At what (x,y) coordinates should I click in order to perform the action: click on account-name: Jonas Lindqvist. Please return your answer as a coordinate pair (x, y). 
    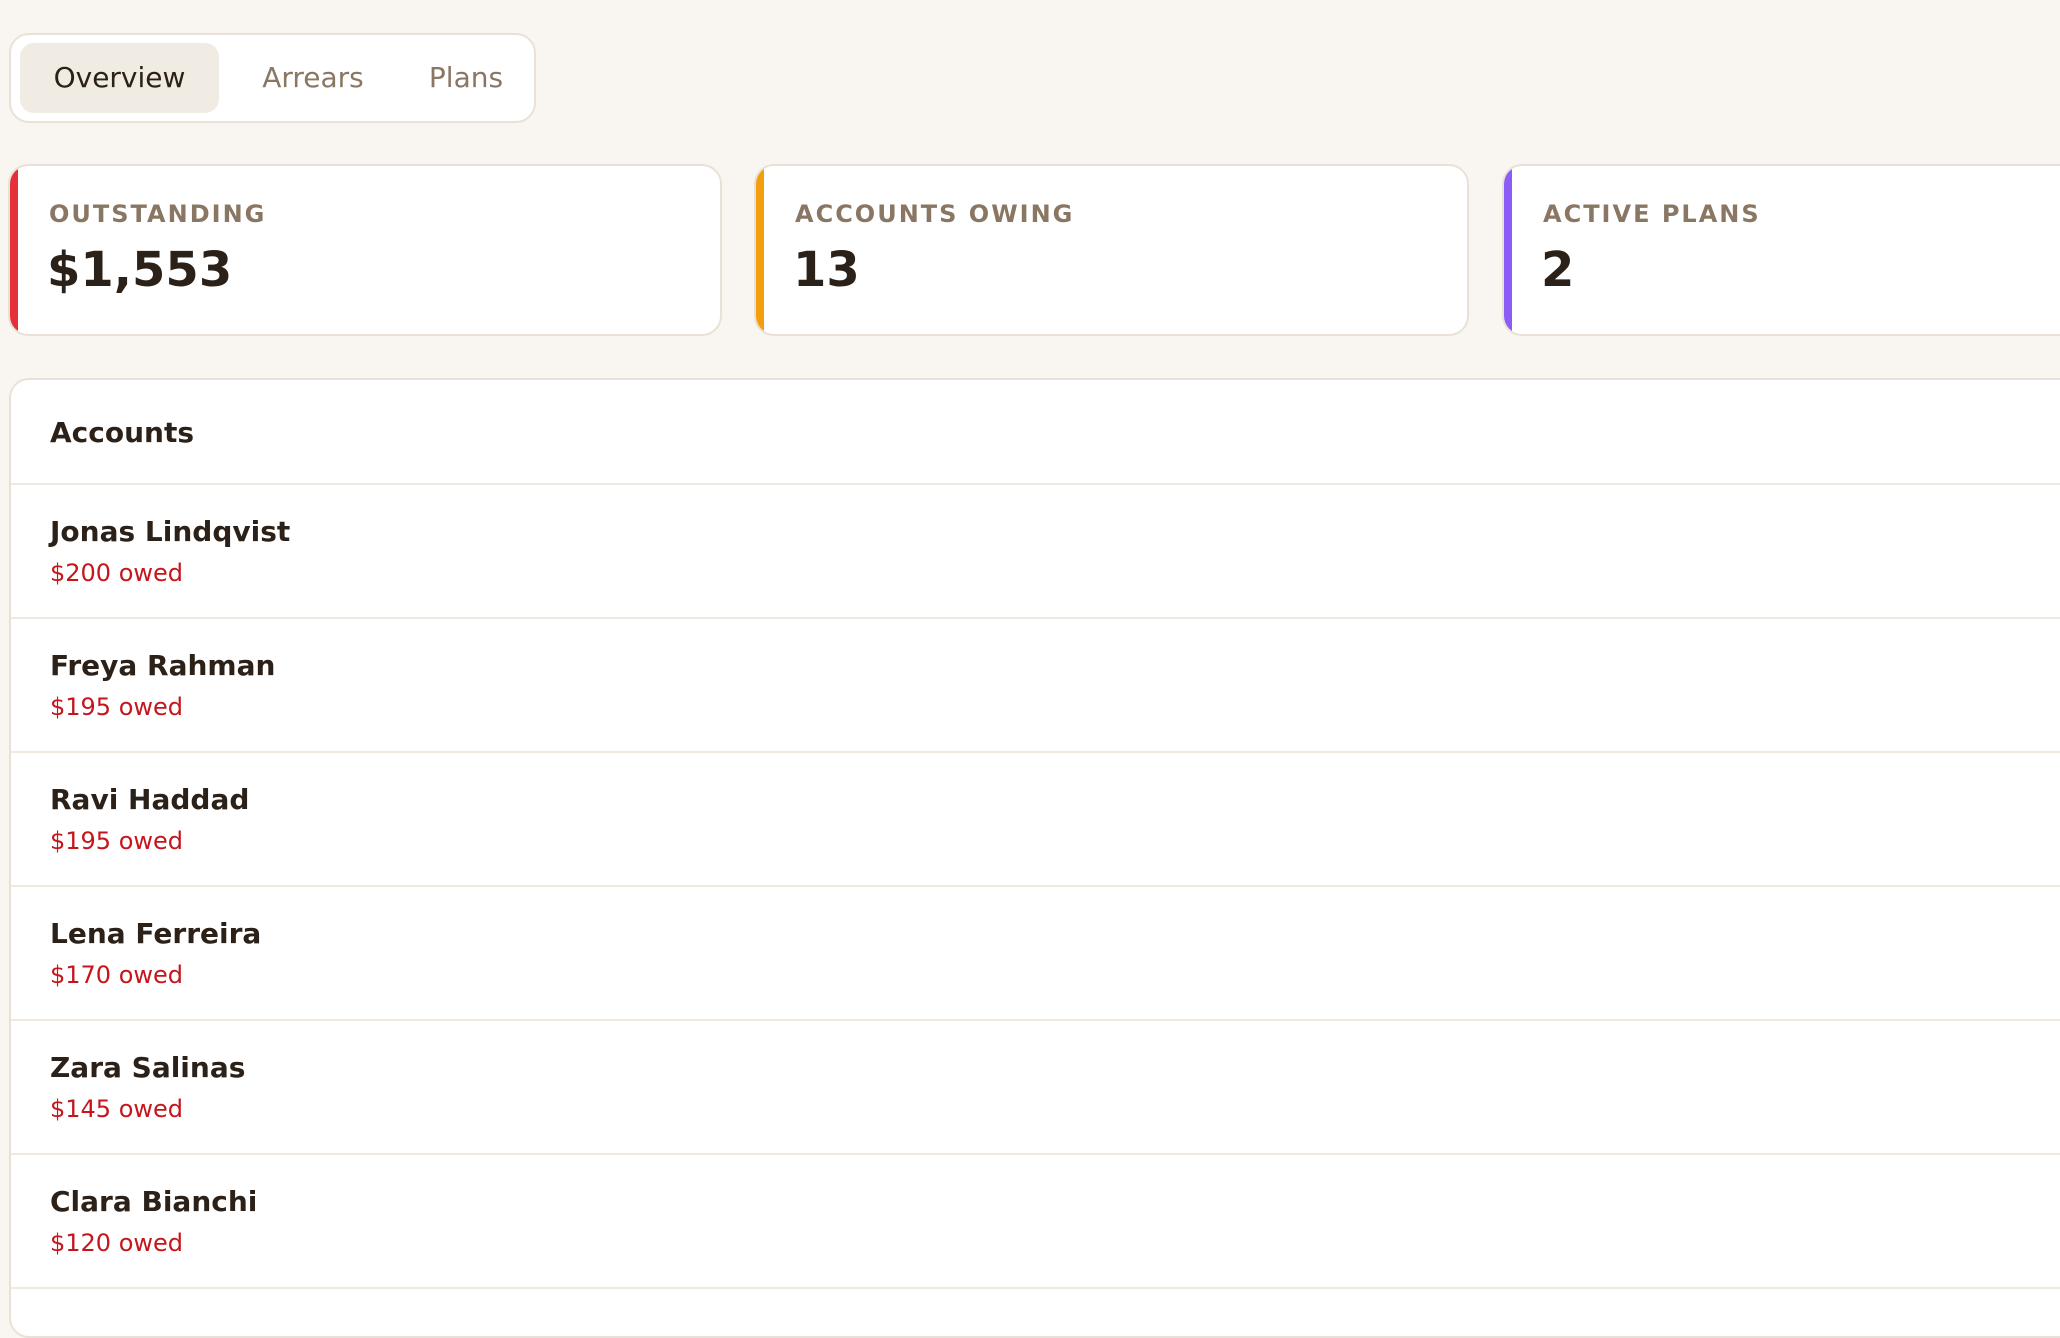
    Looking at the image, I should click on (170, 531).